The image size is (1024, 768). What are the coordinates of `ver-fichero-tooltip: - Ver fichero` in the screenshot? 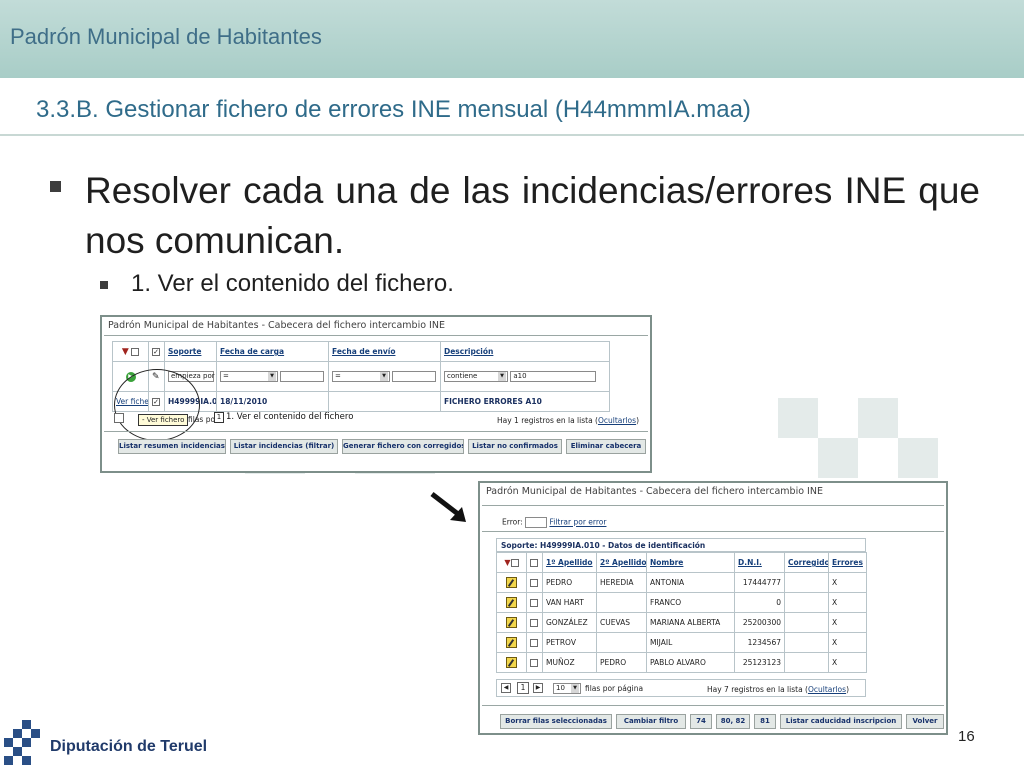 It's located at (163, 420).